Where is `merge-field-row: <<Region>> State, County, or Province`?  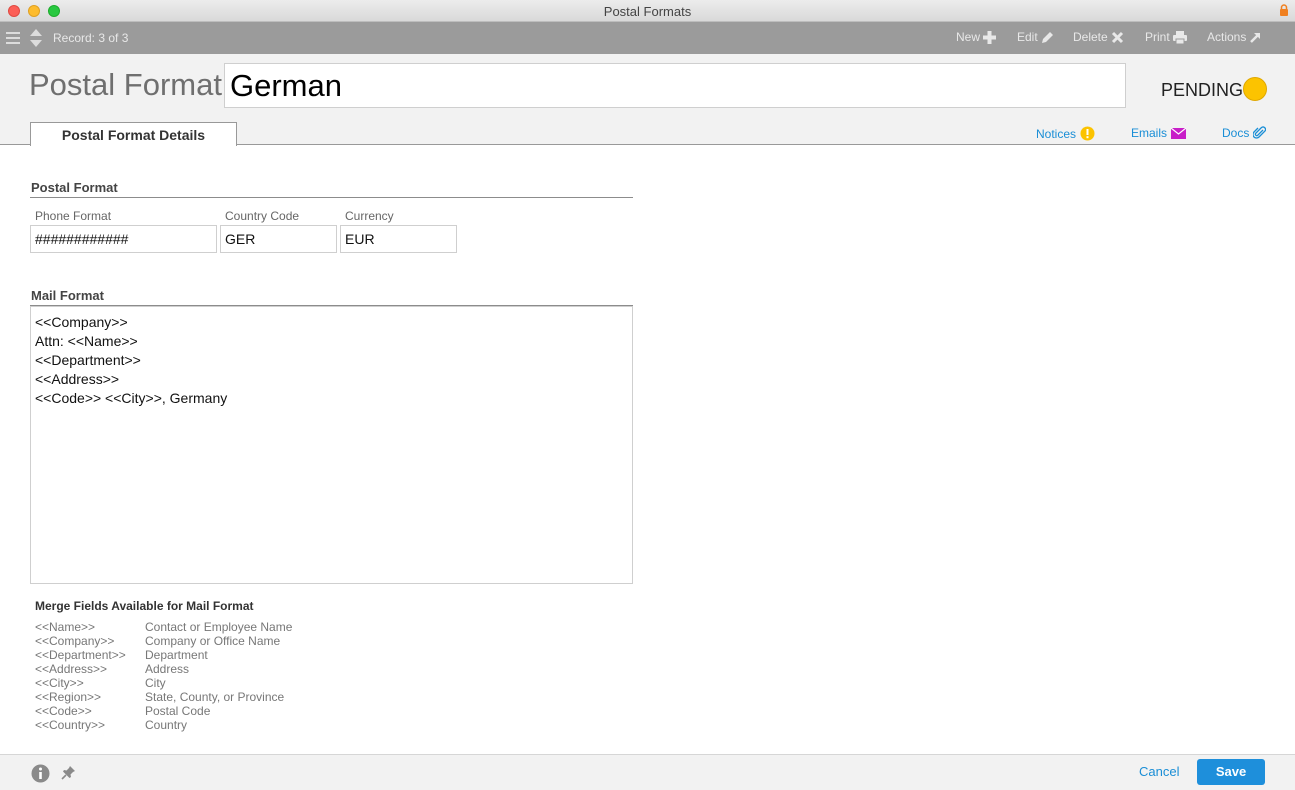 merge-field-row: <<Region>> State, County, or Province is located at coordinates (185, 697).